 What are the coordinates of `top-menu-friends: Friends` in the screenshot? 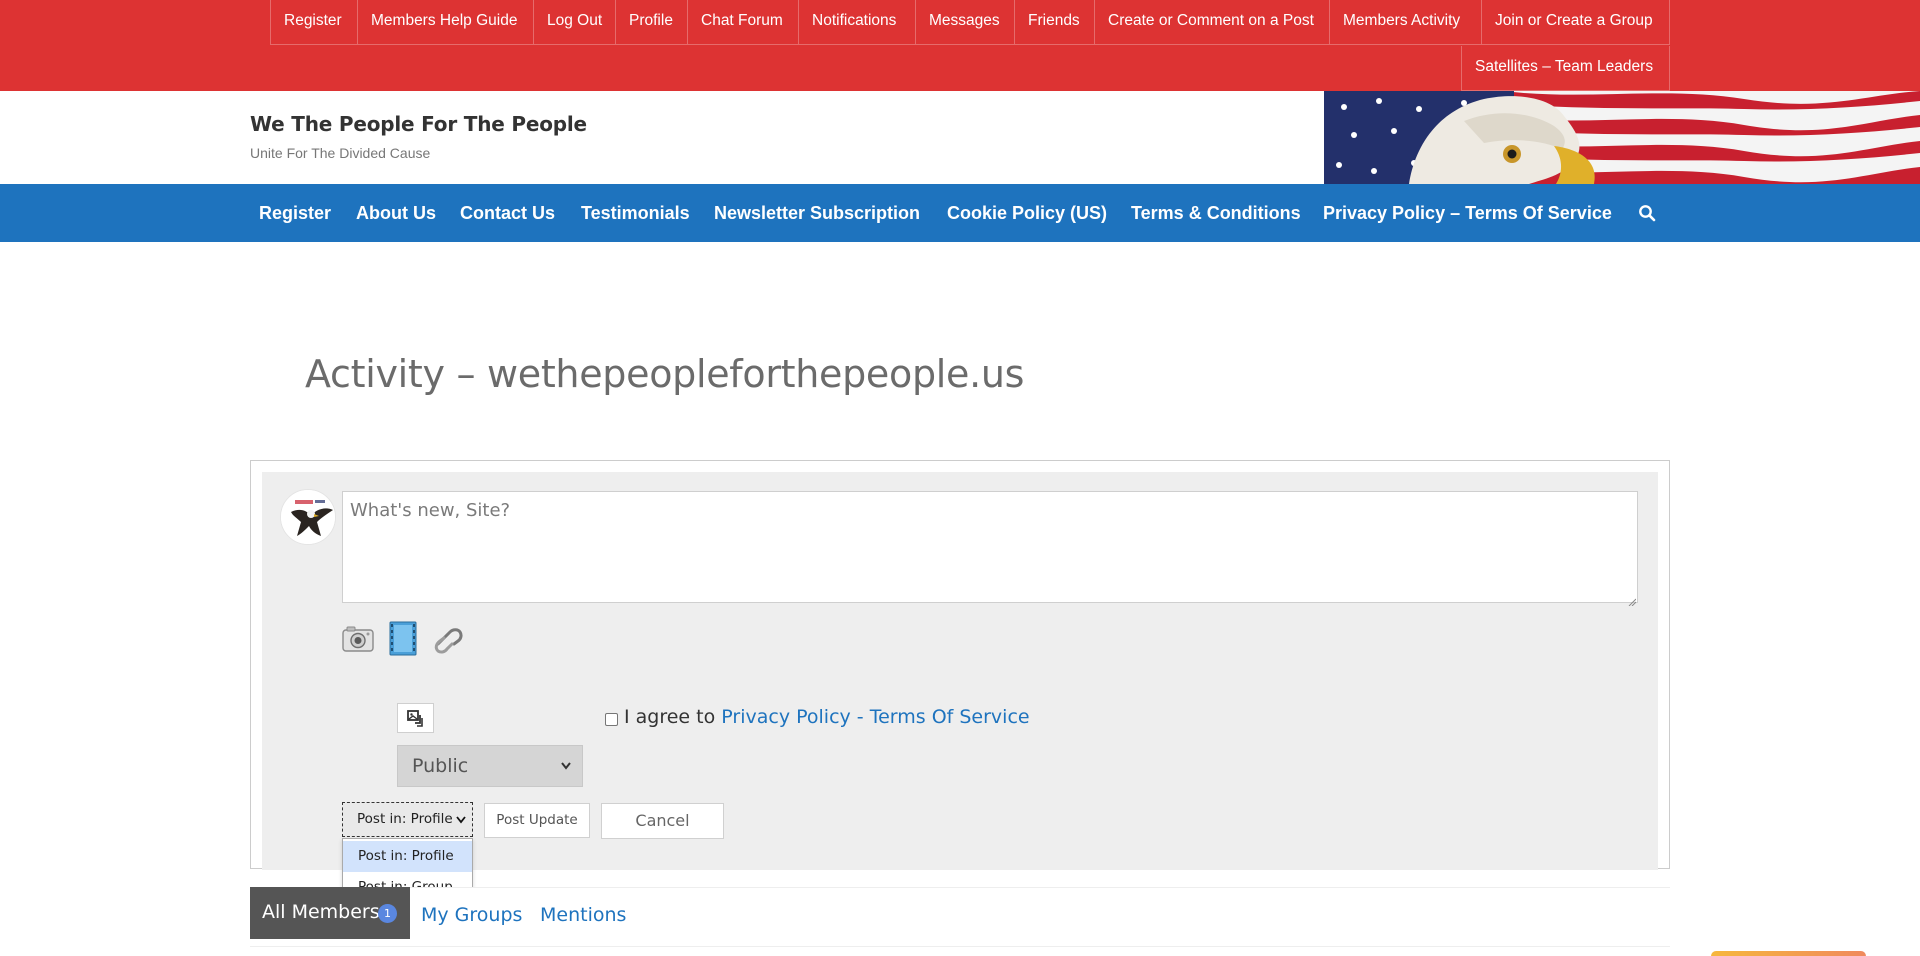 It's located at (1054, 22).